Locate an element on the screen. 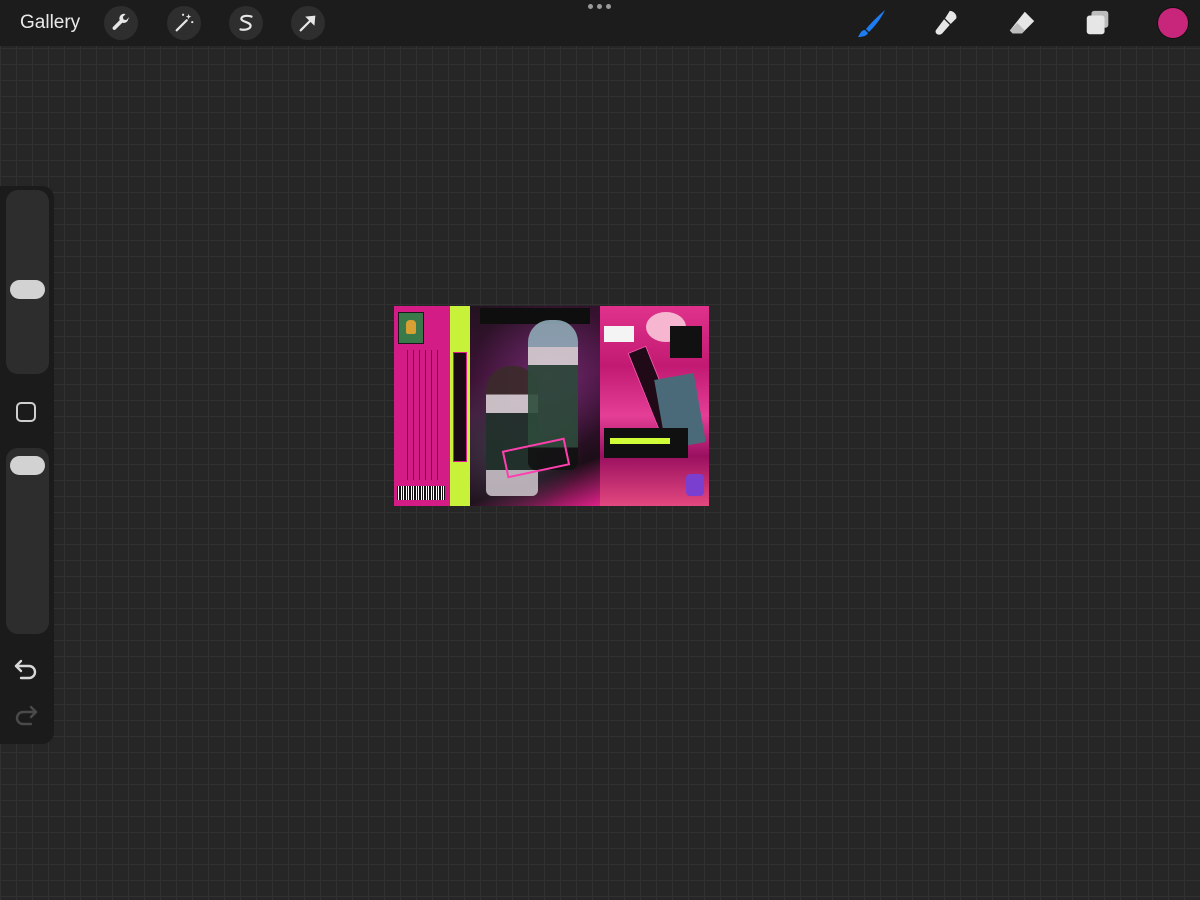 The height and width of the screenshot is (900, 1200). eraser-icon is located at coordinates (1022, 22).